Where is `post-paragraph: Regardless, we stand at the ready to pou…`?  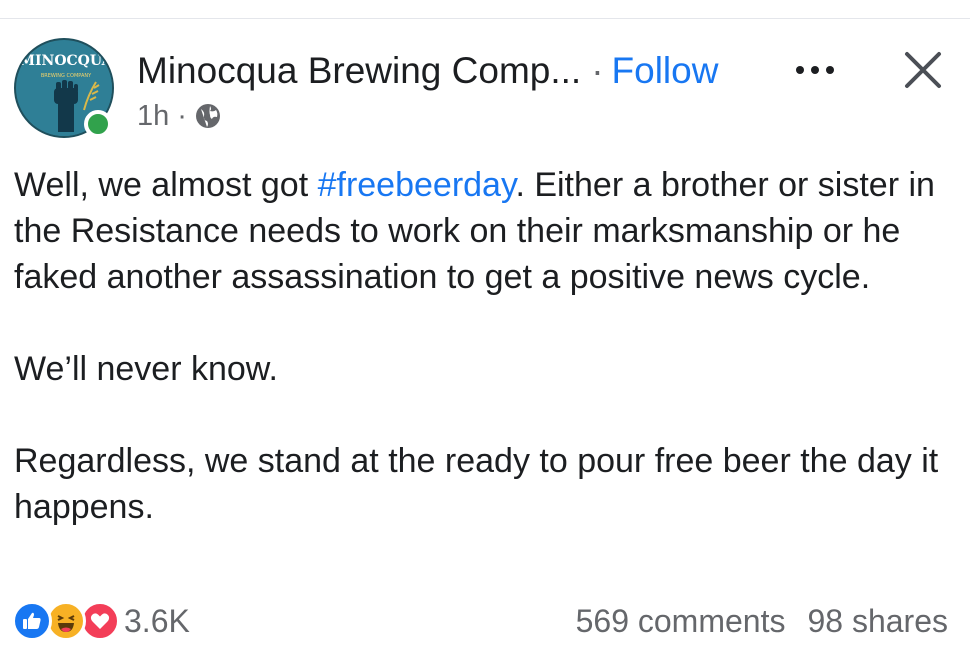 post-paragraph: Regardless, we stand at the ready to pou… is located at coordinates (476, 484).